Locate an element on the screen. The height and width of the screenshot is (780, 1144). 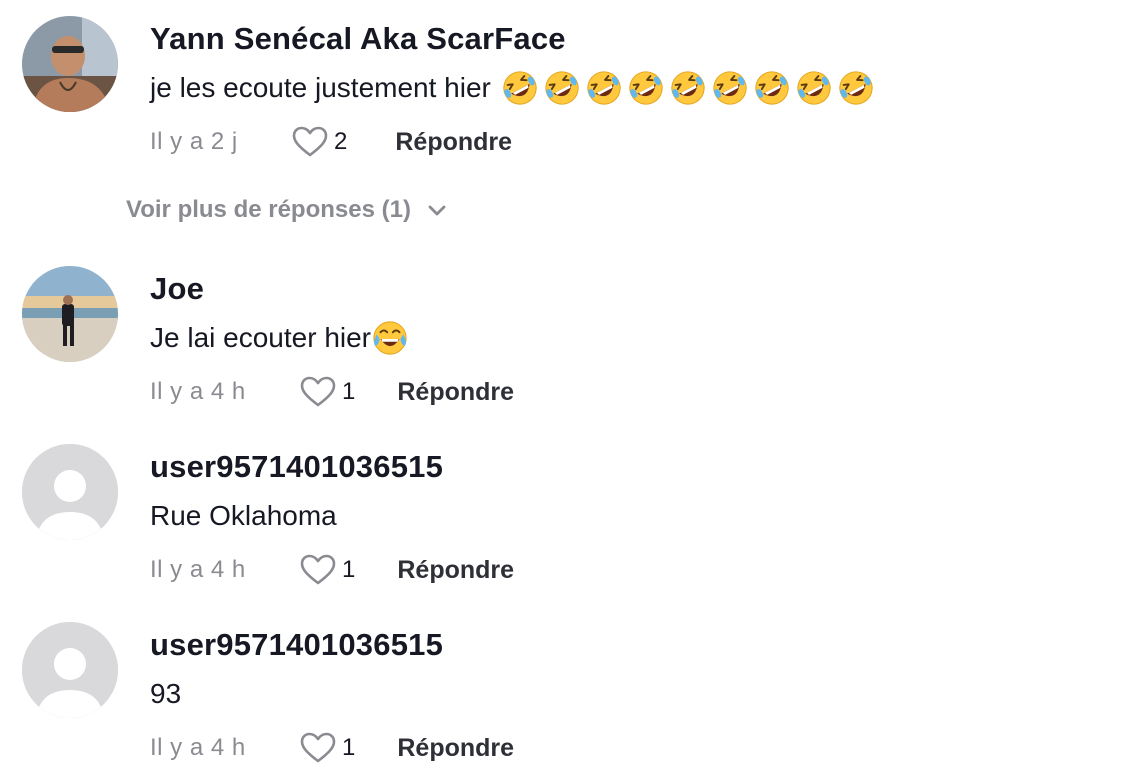
comment-time: Il y a 2 j is located at coordinates (194, 141).